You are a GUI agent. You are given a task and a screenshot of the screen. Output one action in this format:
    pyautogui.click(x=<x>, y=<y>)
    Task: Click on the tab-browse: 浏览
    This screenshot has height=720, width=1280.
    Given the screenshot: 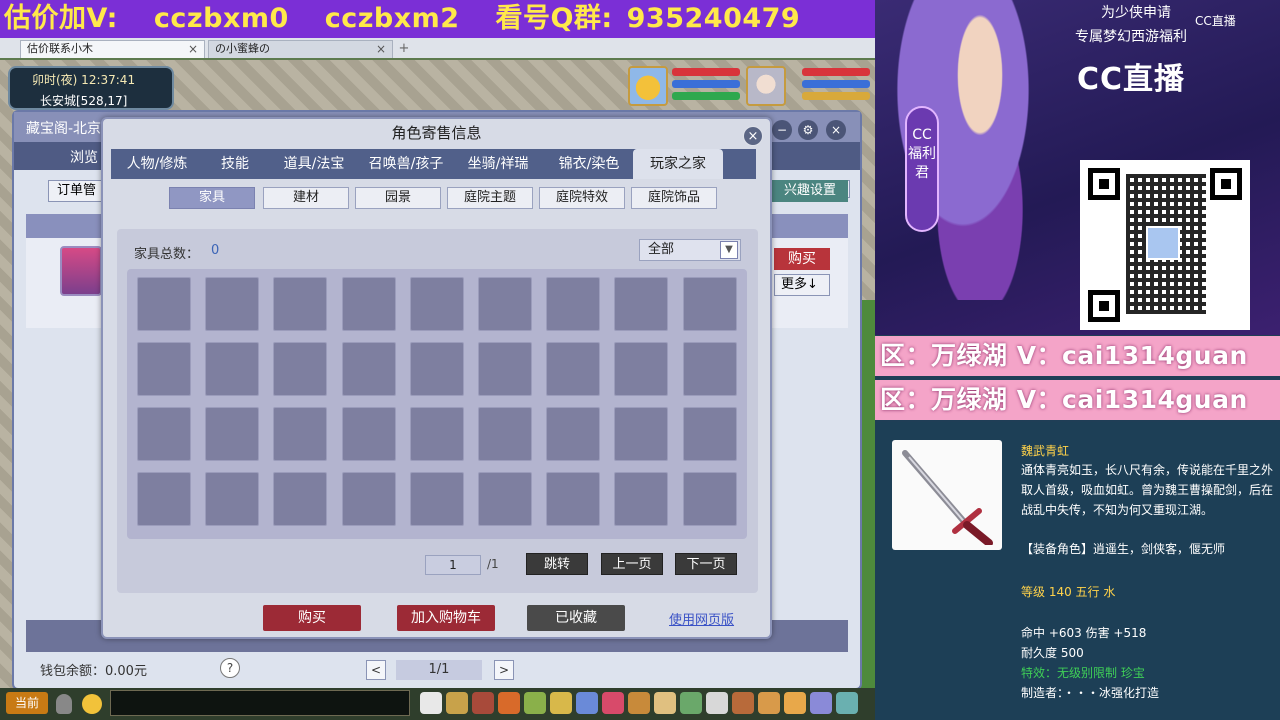 What is the action you would take?
    pyautogui.click(x=84, y=157)
    